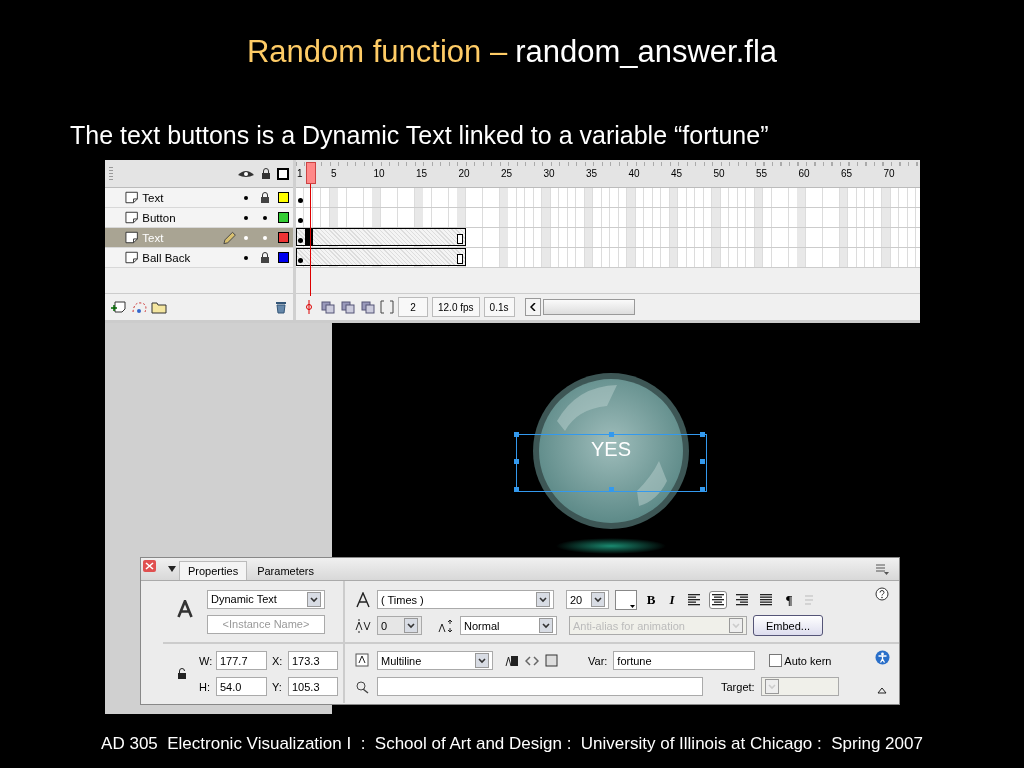  What do you see at coordinates (387, 307) in the screenshot?
I see `bracket-icon` at bounding box center [387, 307].